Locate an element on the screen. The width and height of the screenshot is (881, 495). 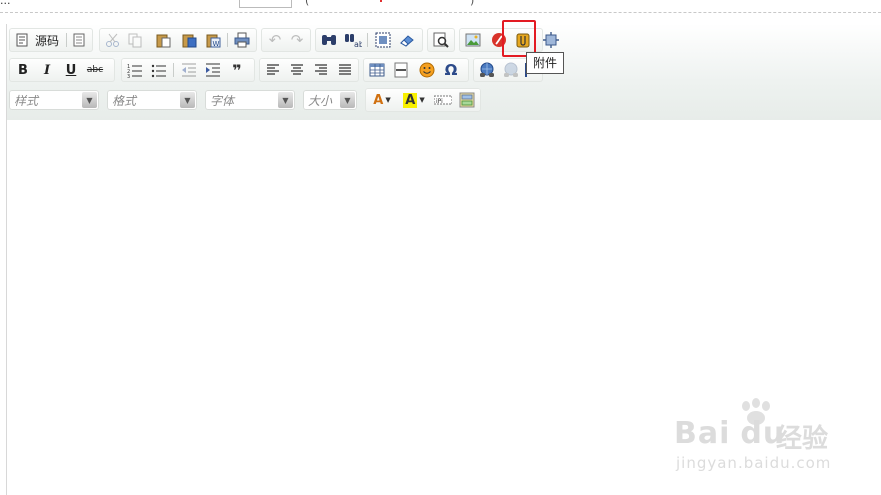
font-combo: 字体 ▼ is located at coordinates (250, 100).